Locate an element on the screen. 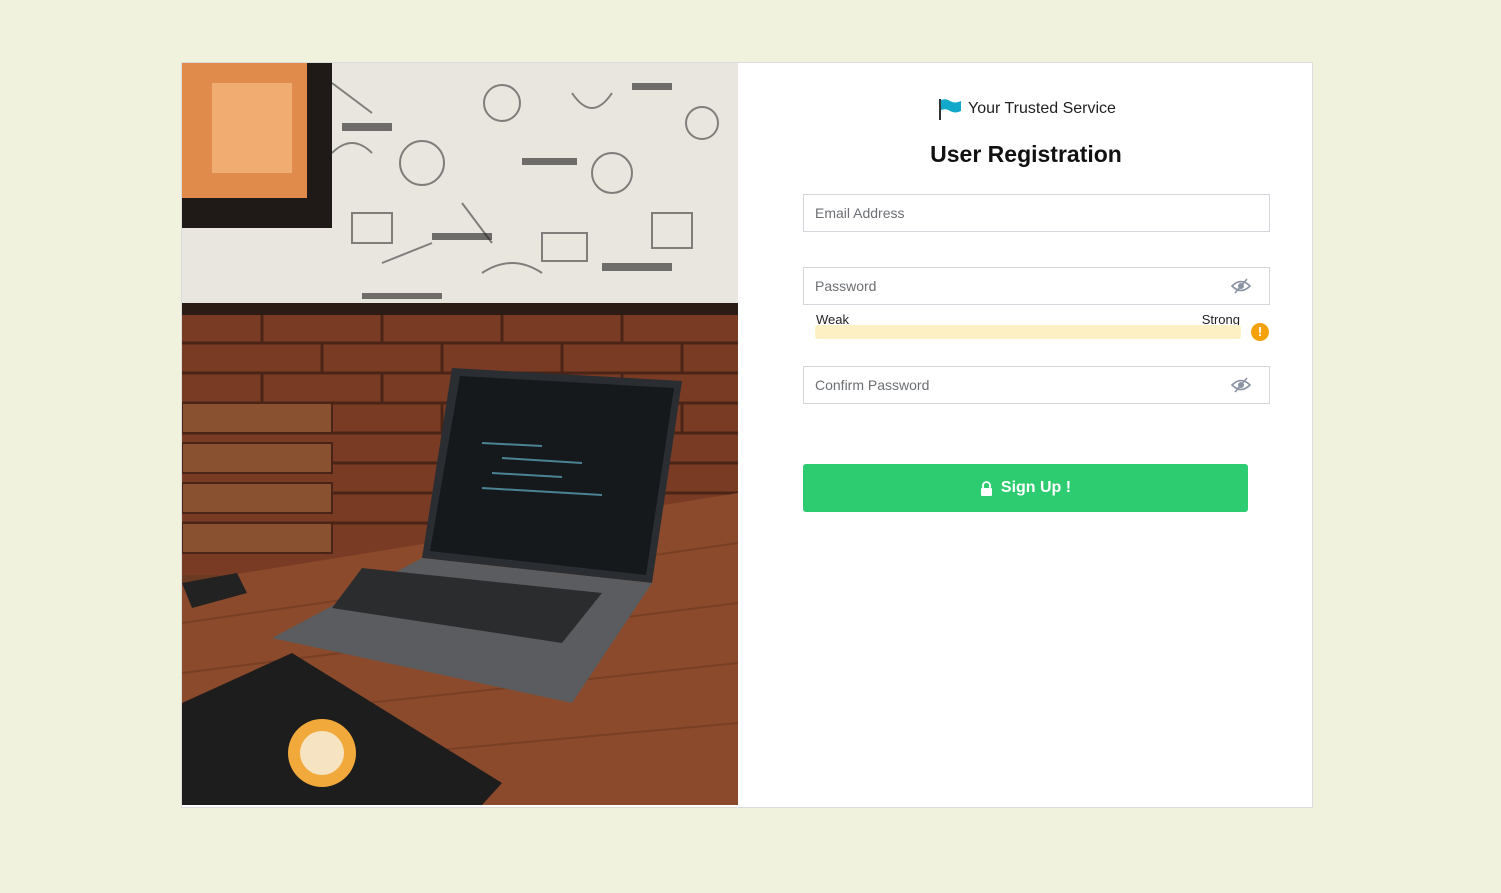 Image resolution: width=1501 pixels, height=893 pixels. exclamation-circle-icon: ! is located at coordinates (1260, 332).